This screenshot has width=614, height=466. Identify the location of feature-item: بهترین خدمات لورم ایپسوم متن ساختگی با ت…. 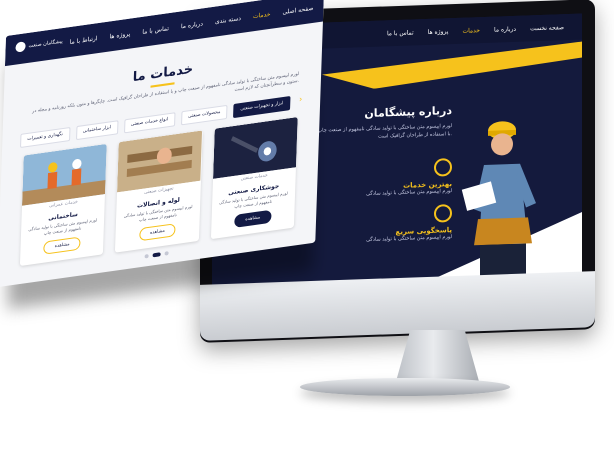
(382, 178).